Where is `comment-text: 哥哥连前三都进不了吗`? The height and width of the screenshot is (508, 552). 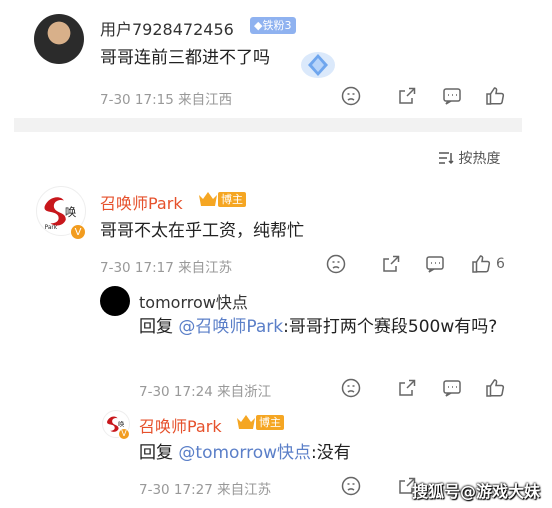
comment-text: 哥哥连前三都进不了吗 is located at coordinates (185, 58).